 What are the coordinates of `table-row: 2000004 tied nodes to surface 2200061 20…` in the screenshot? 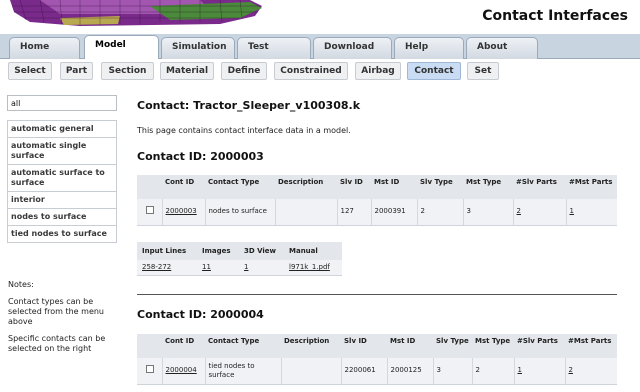 It's located at (377, 371).